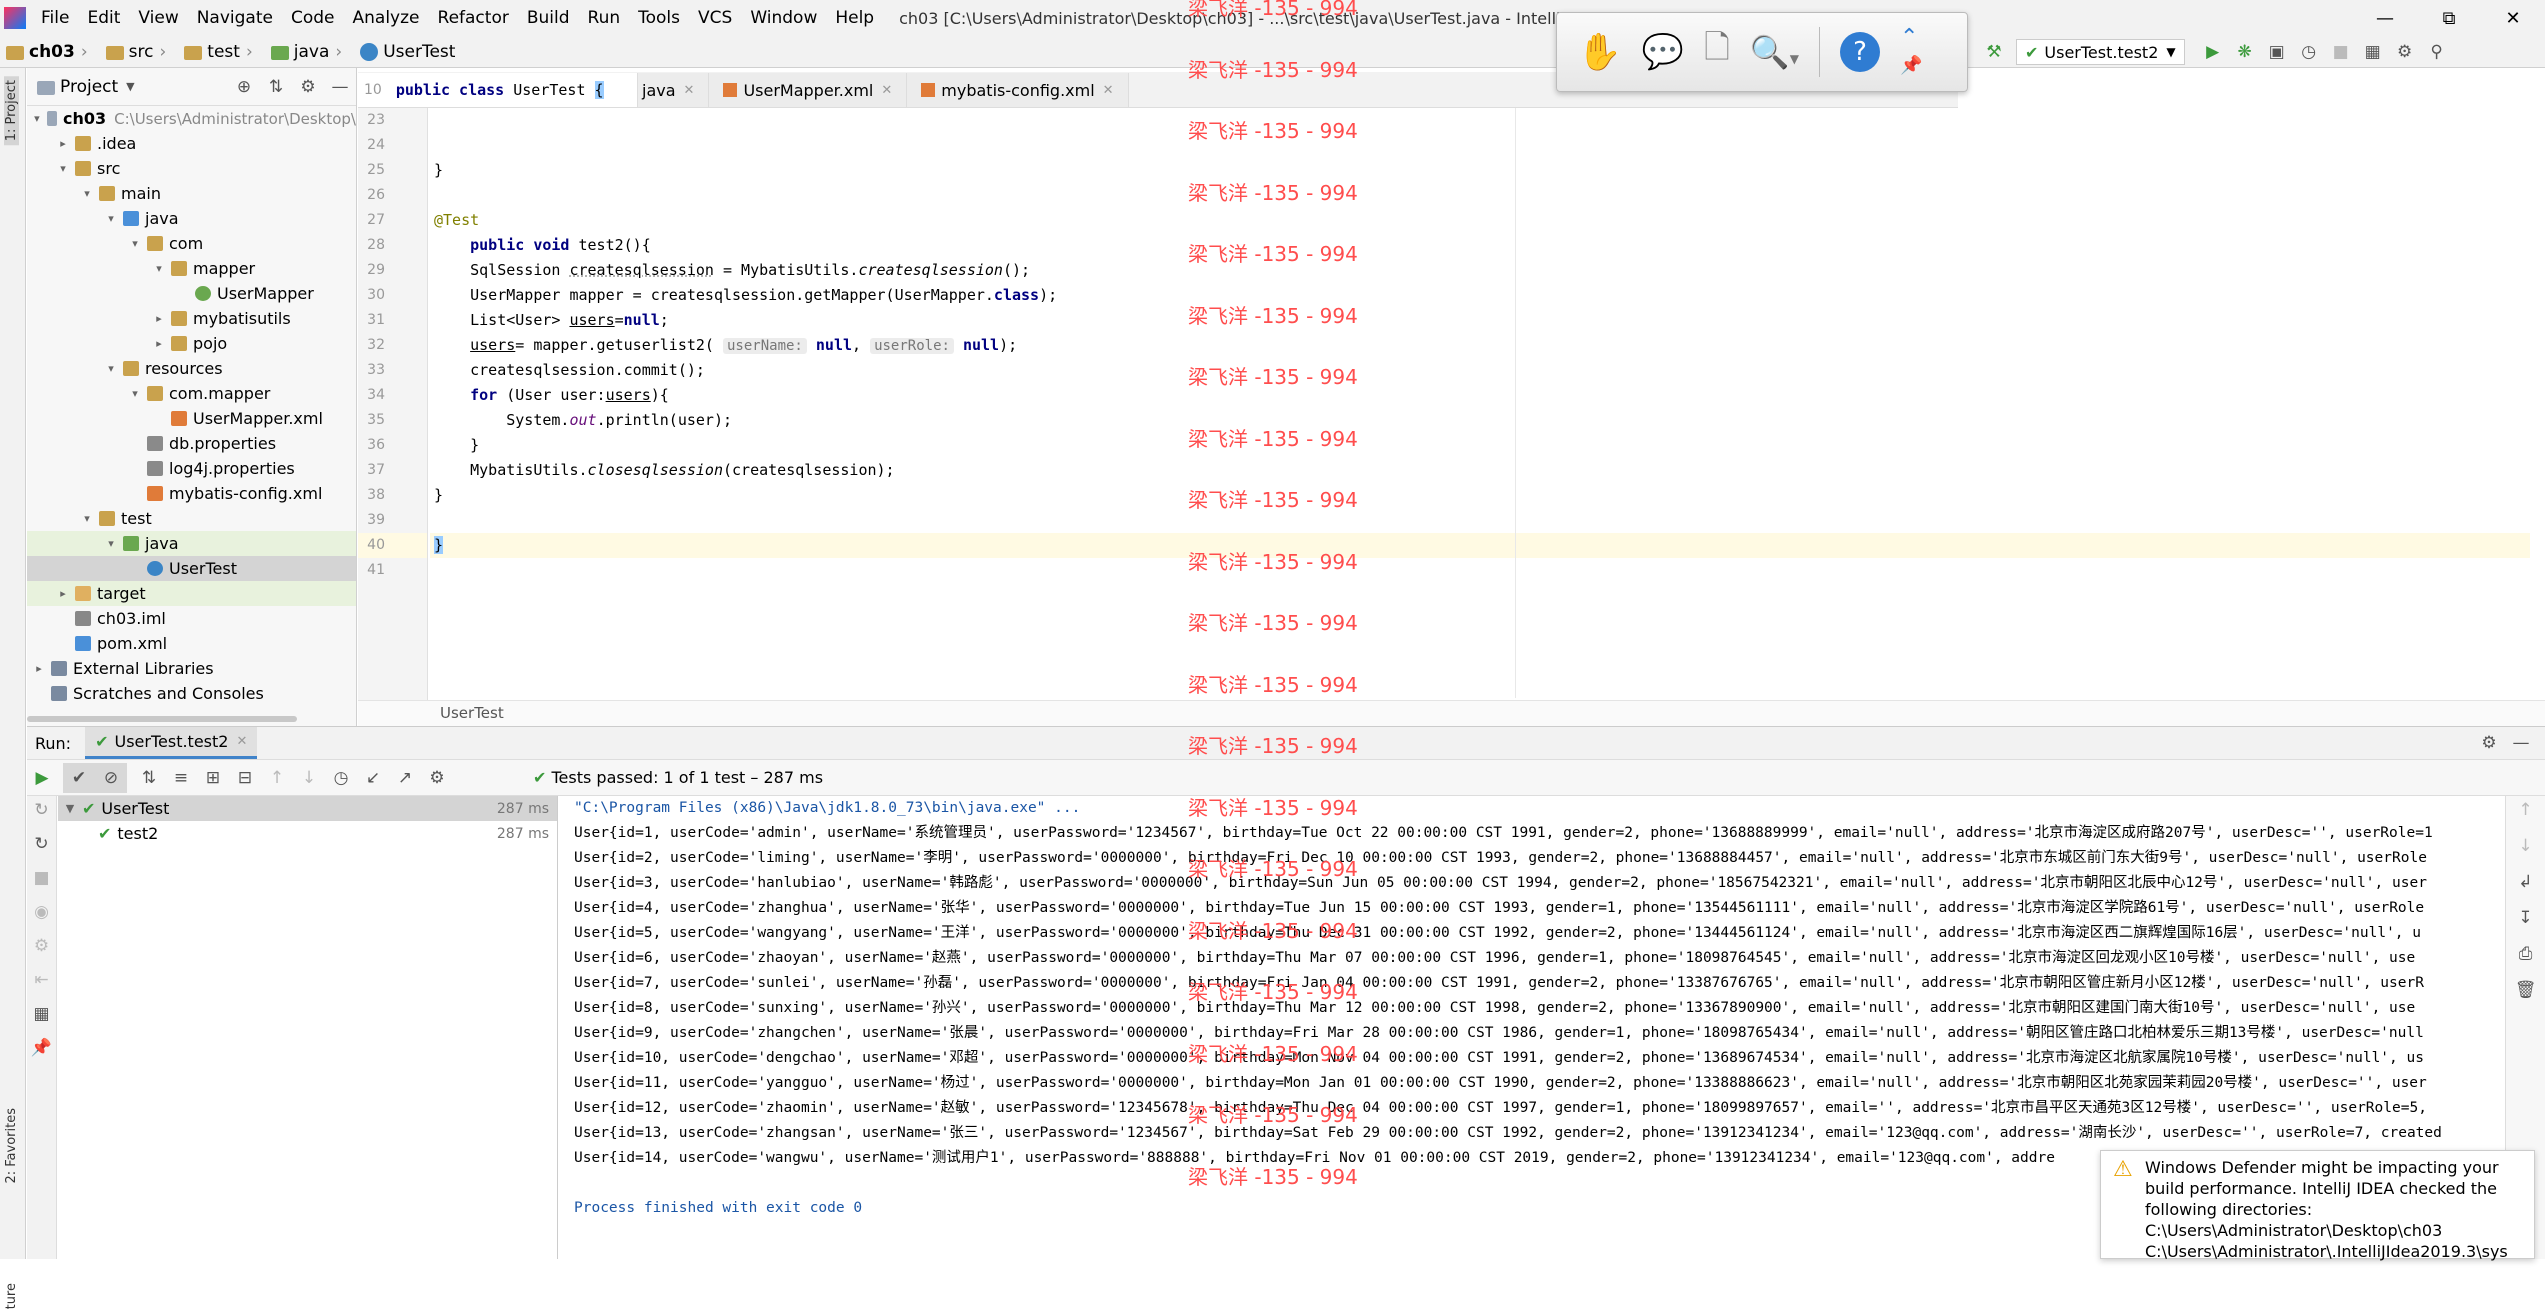 This screenshot has height=1309, width=2545. Describe the element at coordinates (277, 778) in the screenshot. I see `prev-failed-icon: ↑` at that location.